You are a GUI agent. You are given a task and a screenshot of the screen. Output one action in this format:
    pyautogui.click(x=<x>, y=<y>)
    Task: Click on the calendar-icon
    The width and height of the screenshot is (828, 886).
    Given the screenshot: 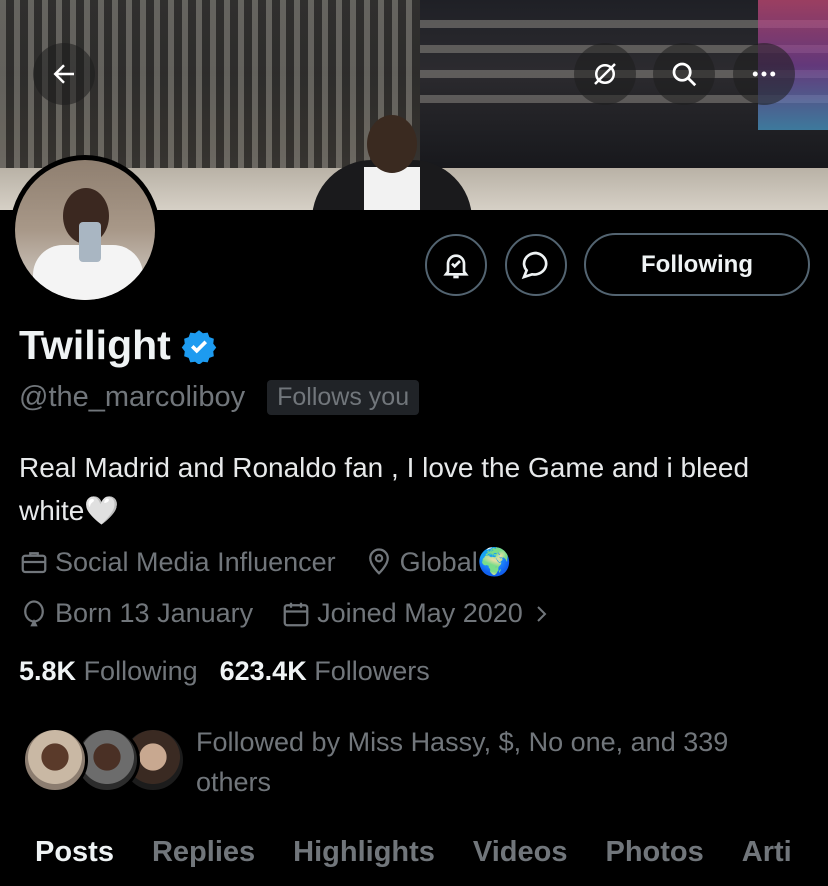 What is the action you would take?
    pyautogui.click(x=296, y=614)
    